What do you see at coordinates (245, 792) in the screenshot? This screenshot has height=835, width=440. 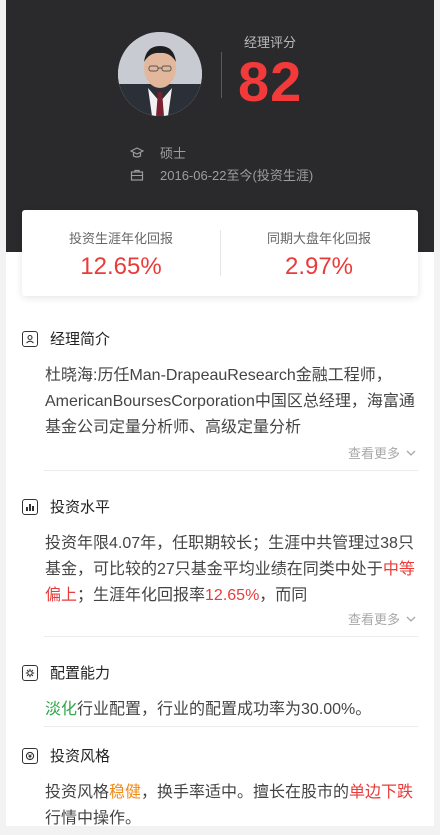 I see `style-text-b: ，换手率适中。擅长在股市的` at bounding box center [245, 792].